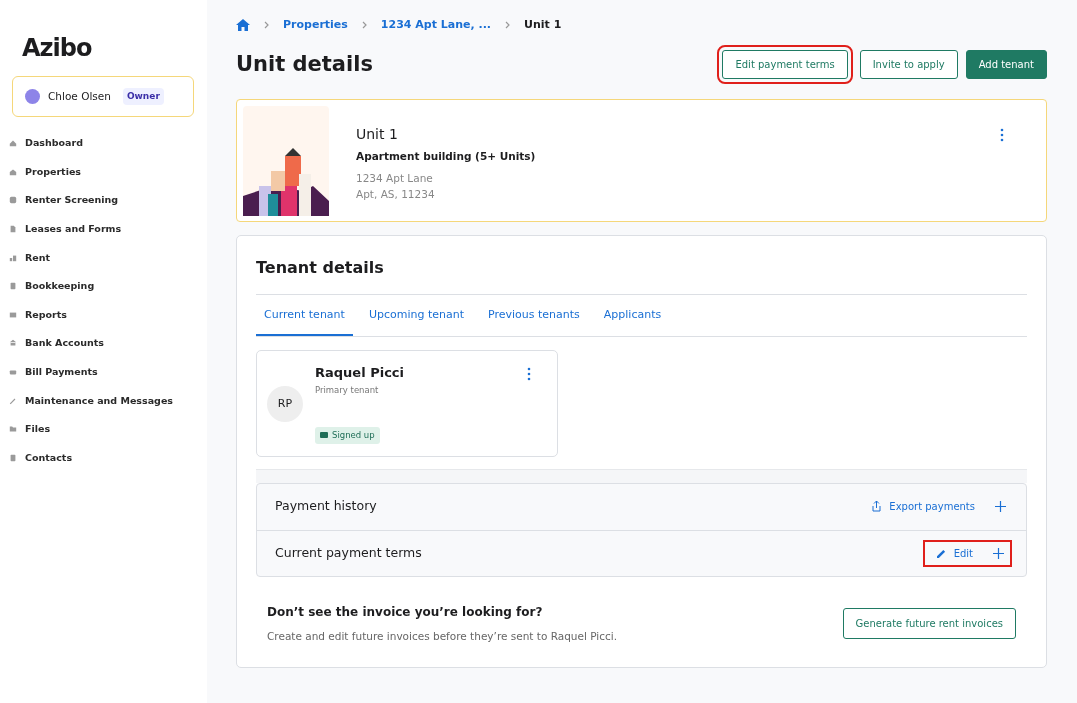  Describe the element at coordinates (534, 315) in the screenshot. I see `tab: Previous tenants` at that location.